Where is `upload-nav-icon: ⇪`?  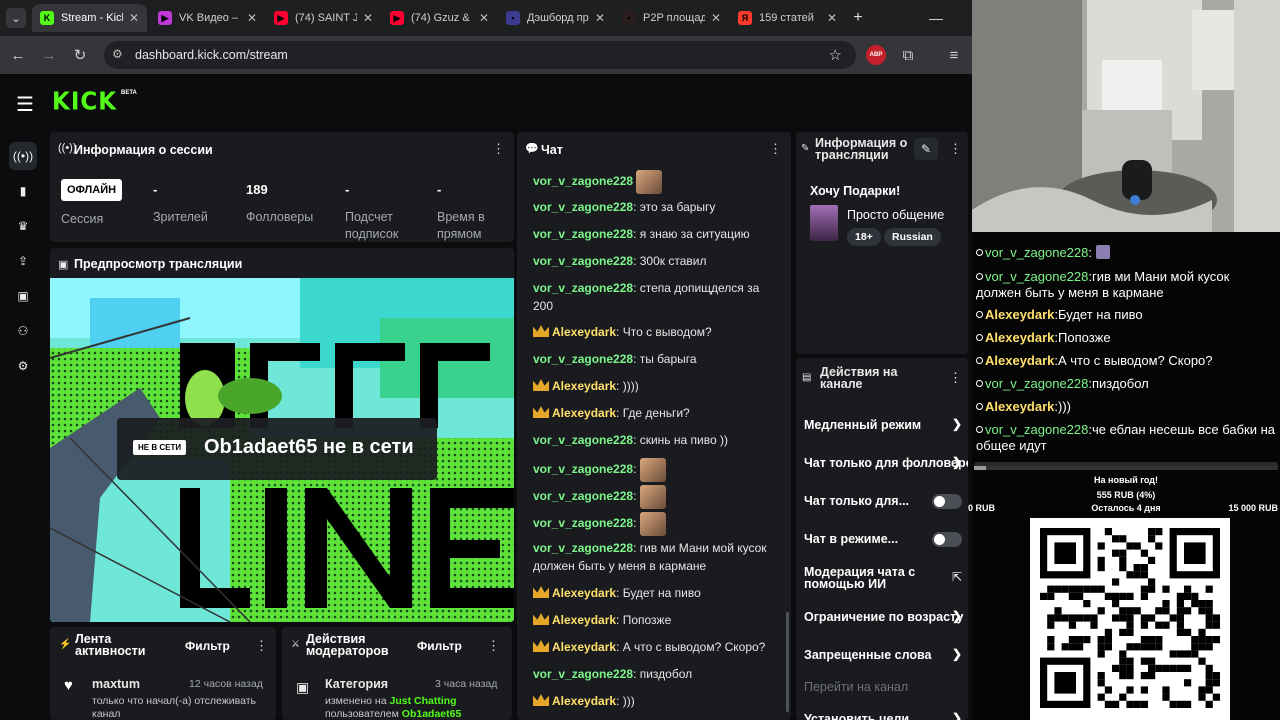 upload-nav-icon: ⇪ is located at coordinates (23, 261).